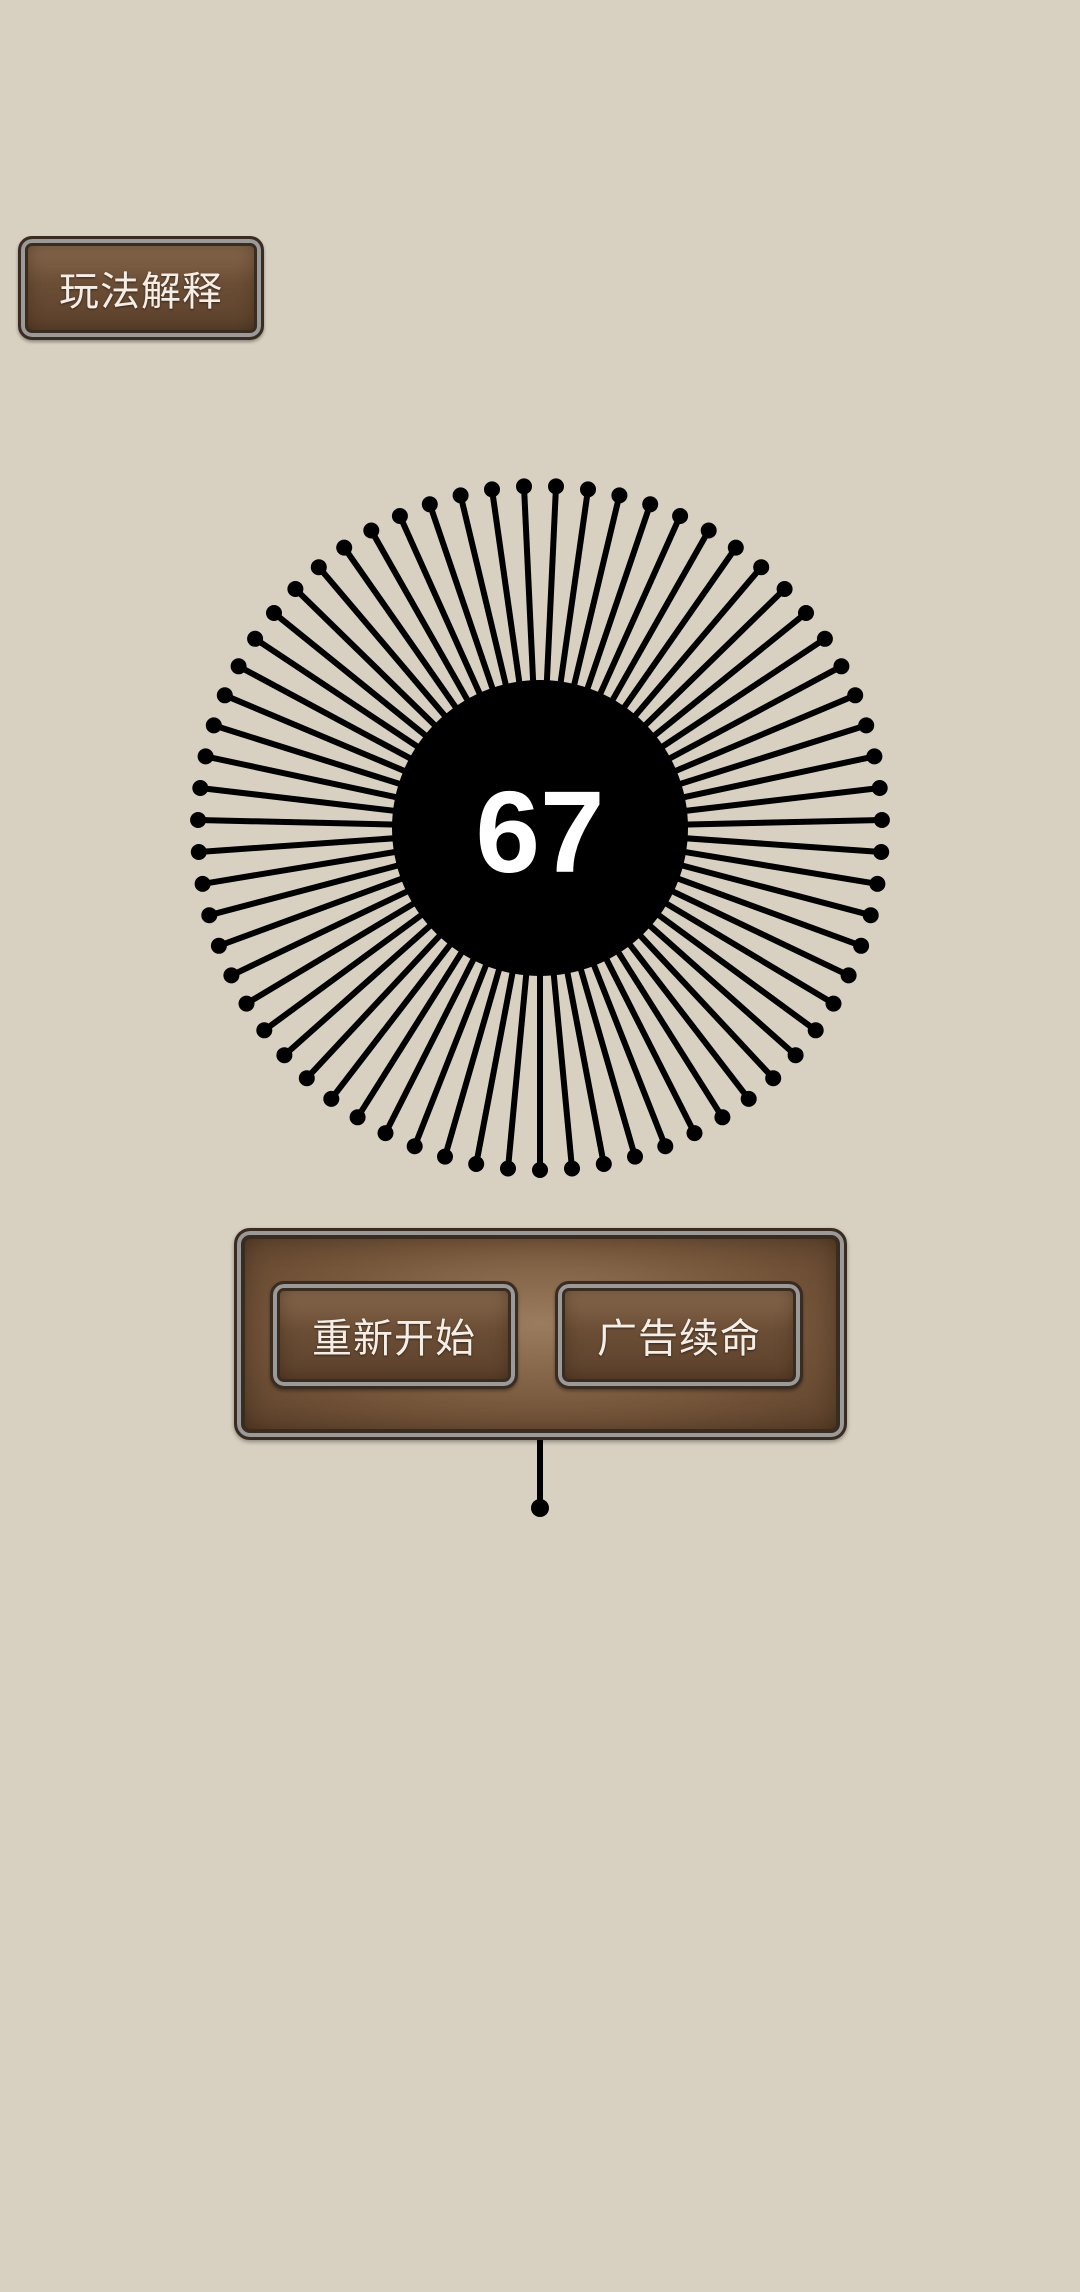 The width and height of the screenshot is (1080, 2292). Describe the element at coordinates (540, 832) in the screenshot. I see `score-counter: 67` at that location.